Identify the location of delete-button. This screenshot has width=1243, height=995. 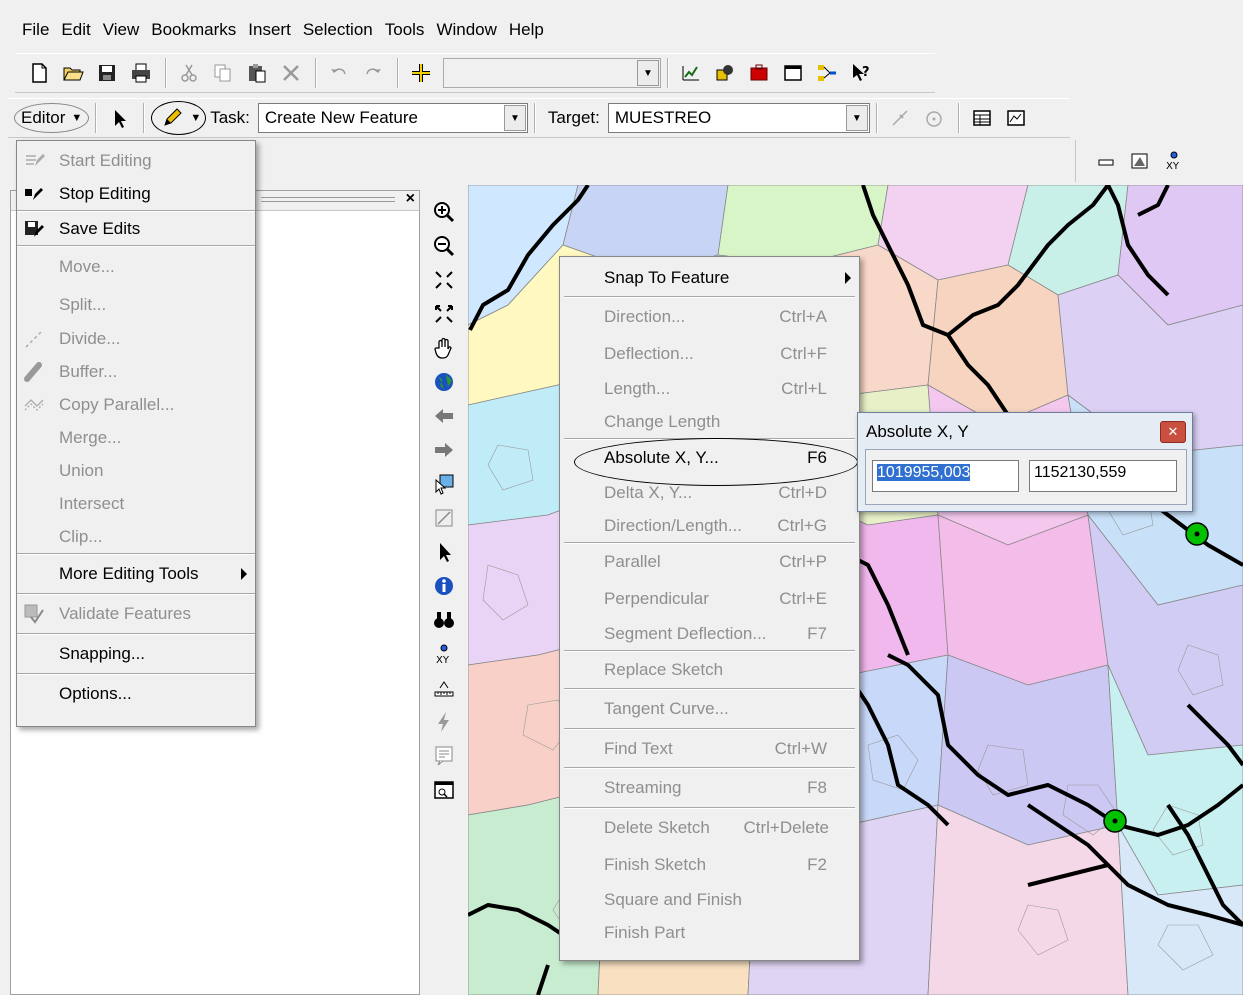
(291, 73).